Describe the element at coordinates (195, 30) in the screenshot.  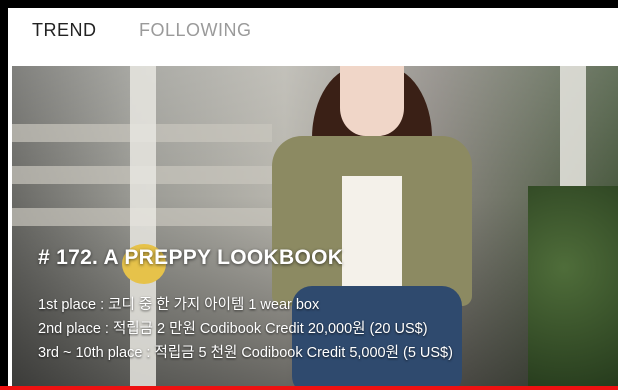
I see `tab-following: FOLLOWING` at that location.